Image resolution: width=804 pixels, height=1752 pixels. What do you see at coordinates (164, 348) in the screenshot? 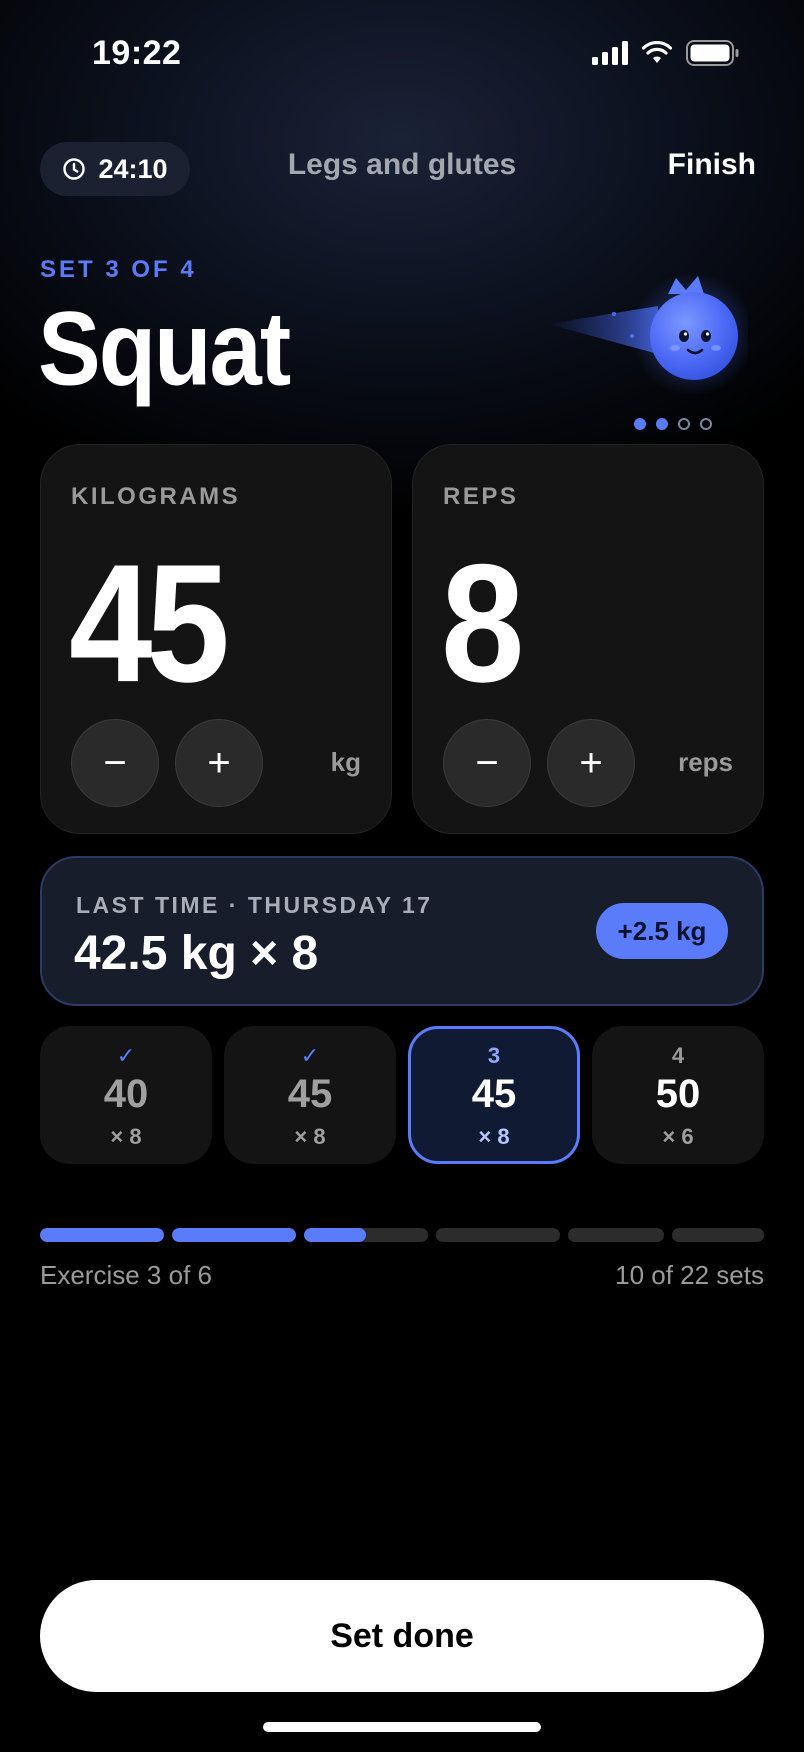
I see `exercise-title: Squat` at bounding box center [164, 348].